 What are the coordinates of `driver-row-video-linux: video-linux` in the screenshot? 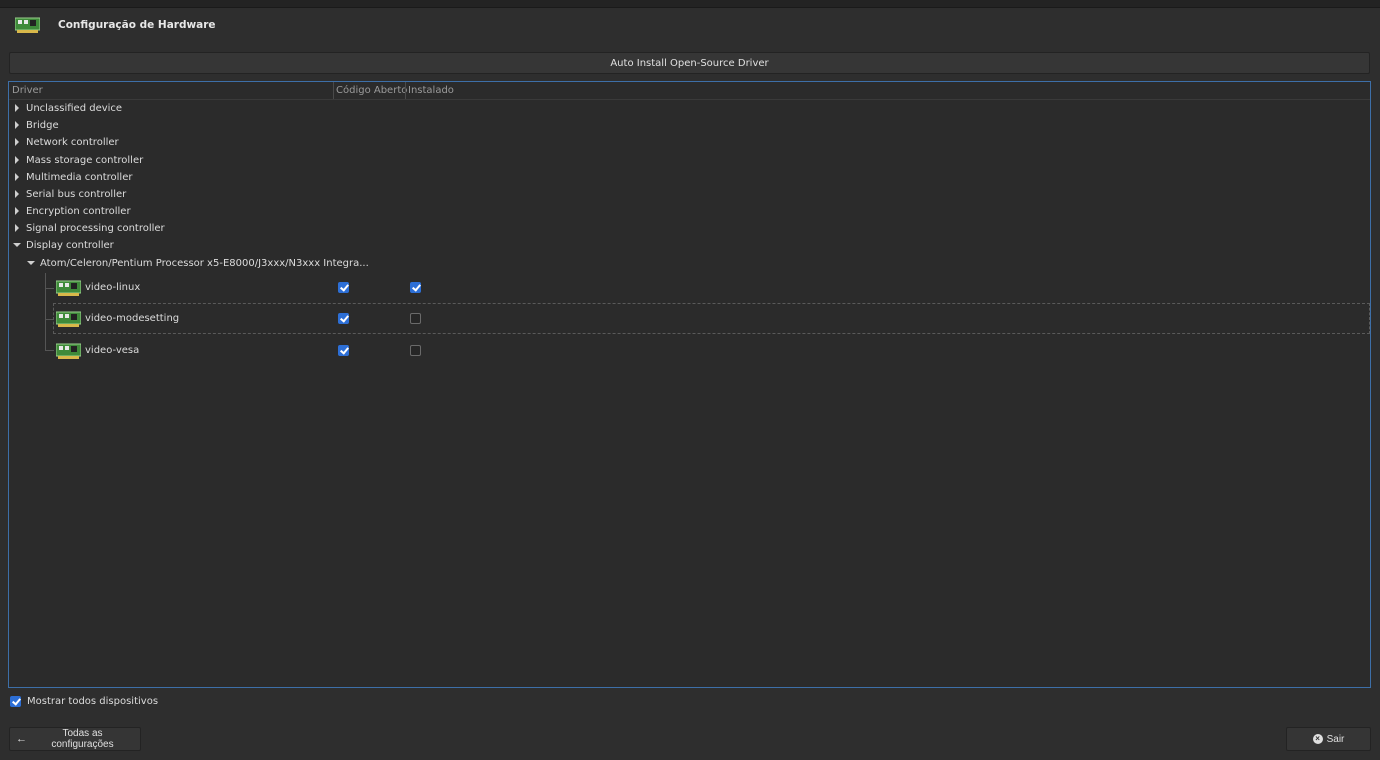 It's located at (689, 287).